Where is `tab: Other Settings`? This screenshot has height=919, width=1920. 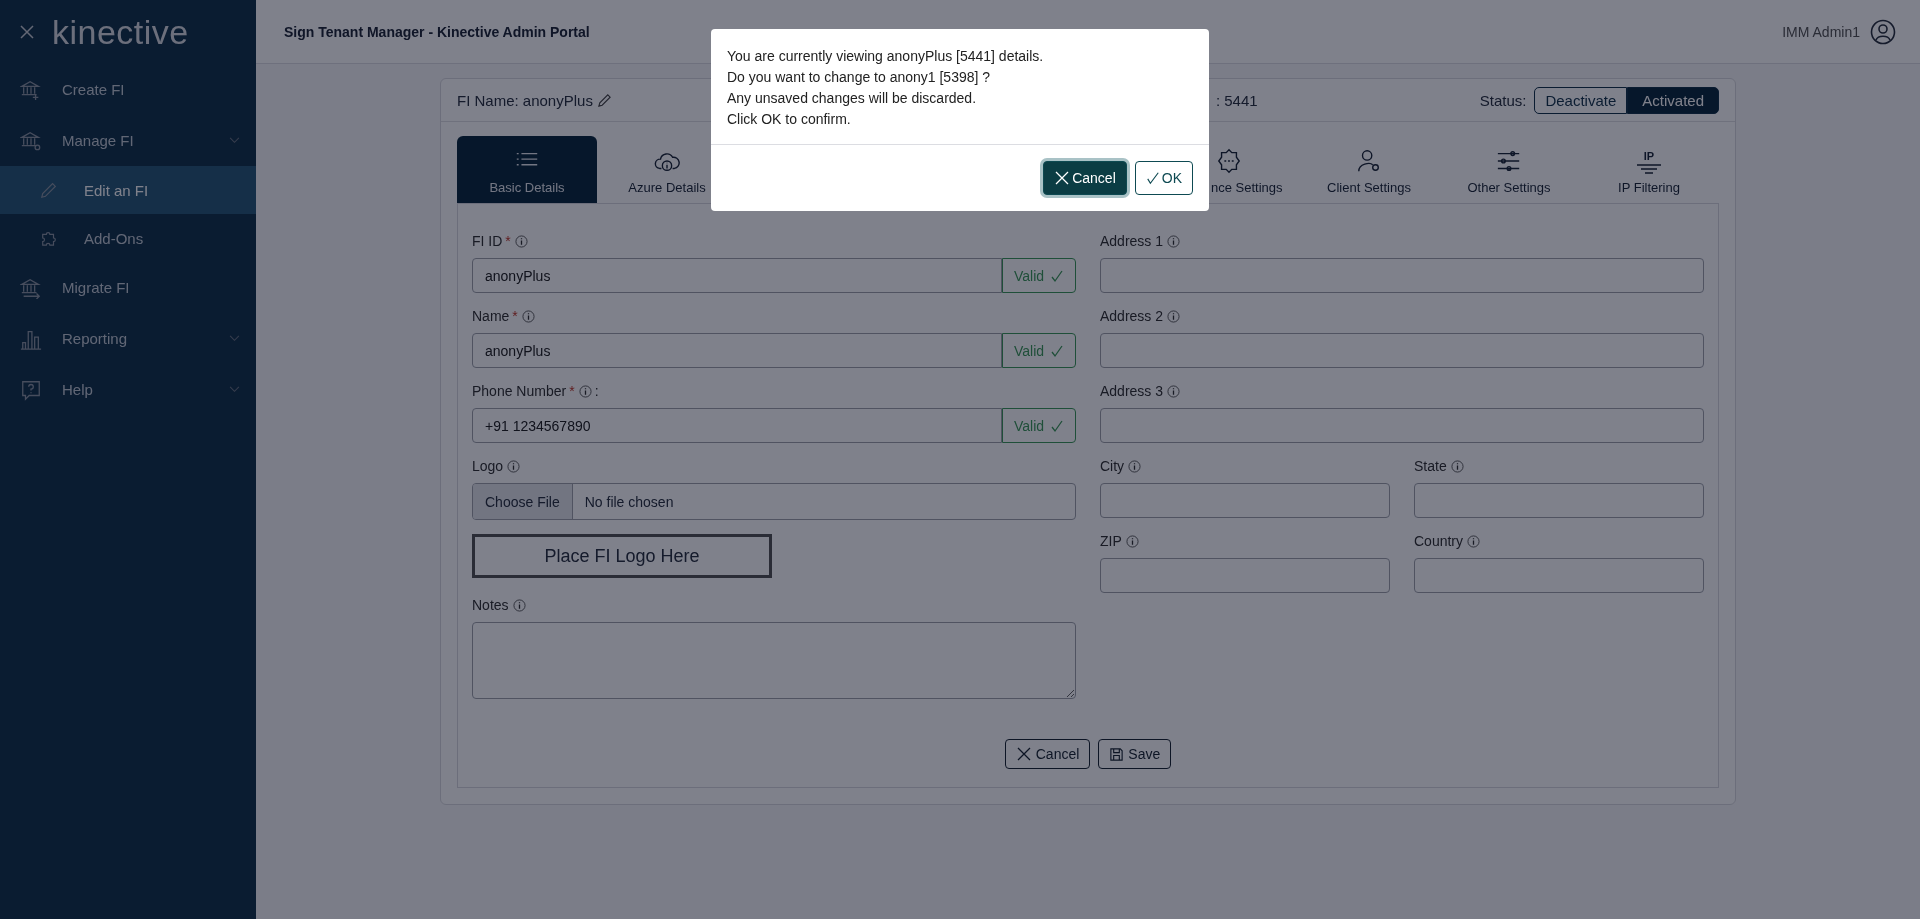 tab: Other Settings is located at coordinates (1509, 169).